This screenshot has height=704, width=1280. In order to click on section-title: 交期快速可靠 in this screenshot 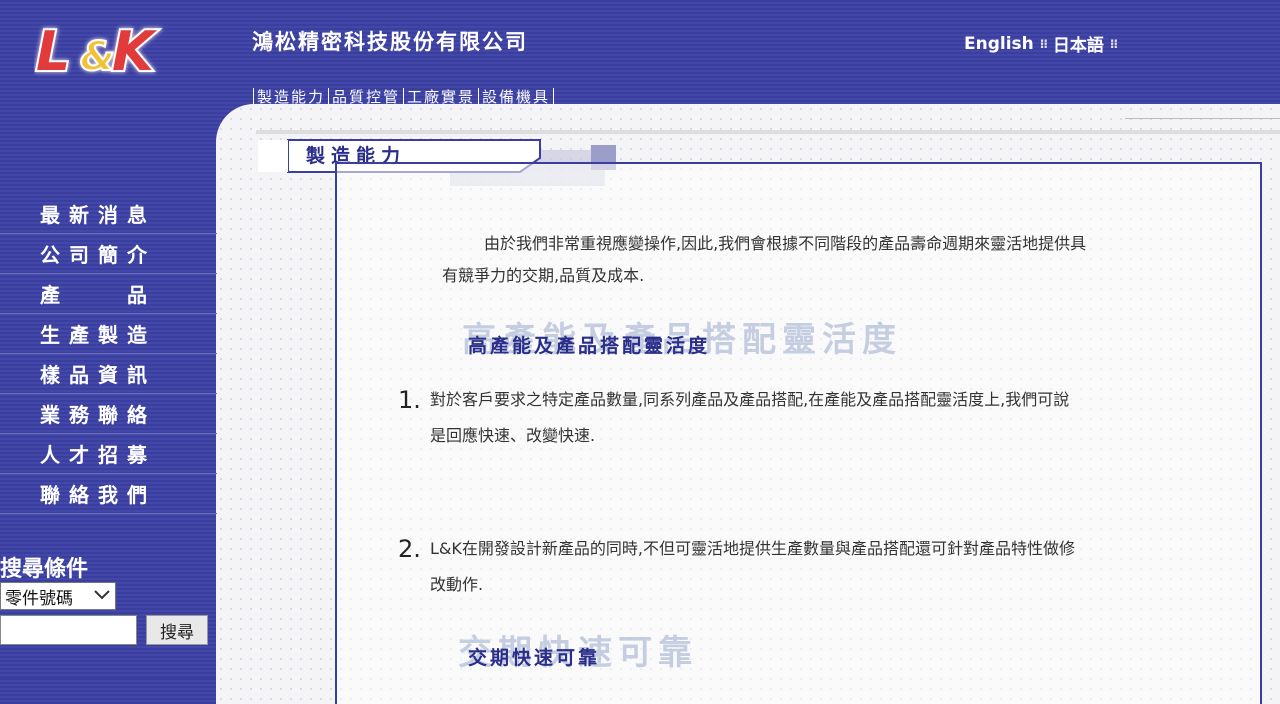, I will do `click(534, 658)`.